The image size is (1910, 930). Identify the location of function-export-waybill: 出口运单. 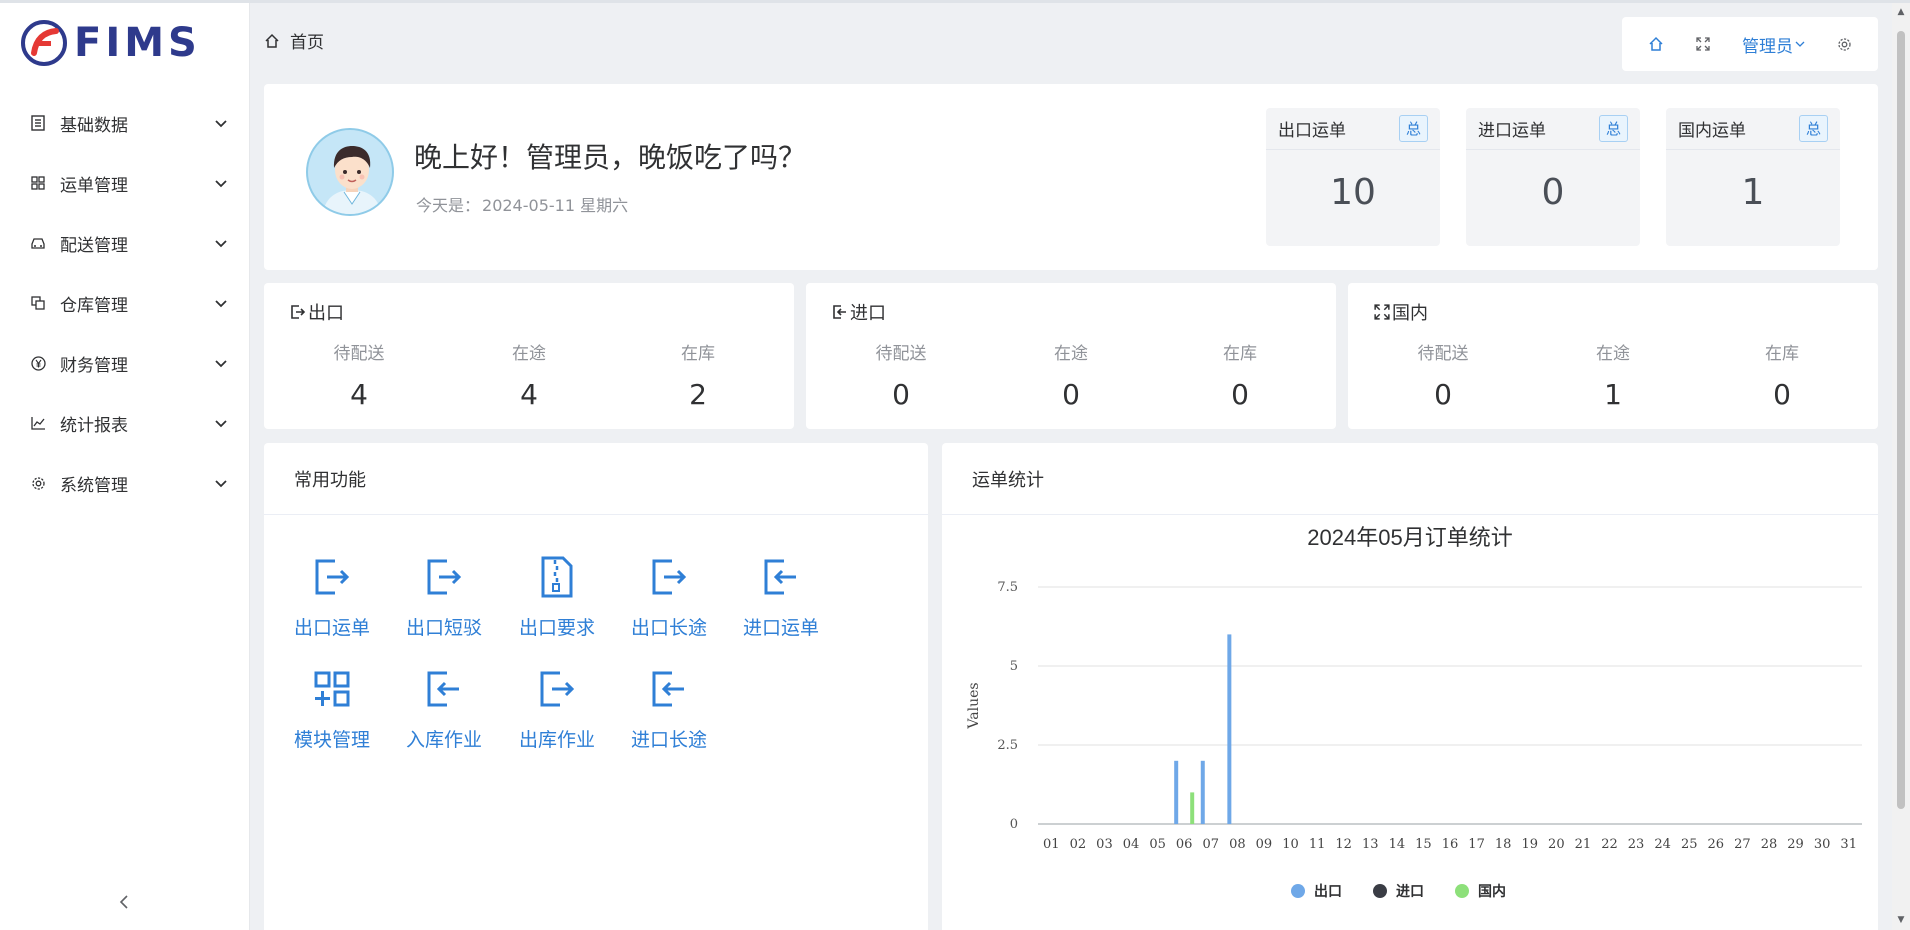
(332, 597).